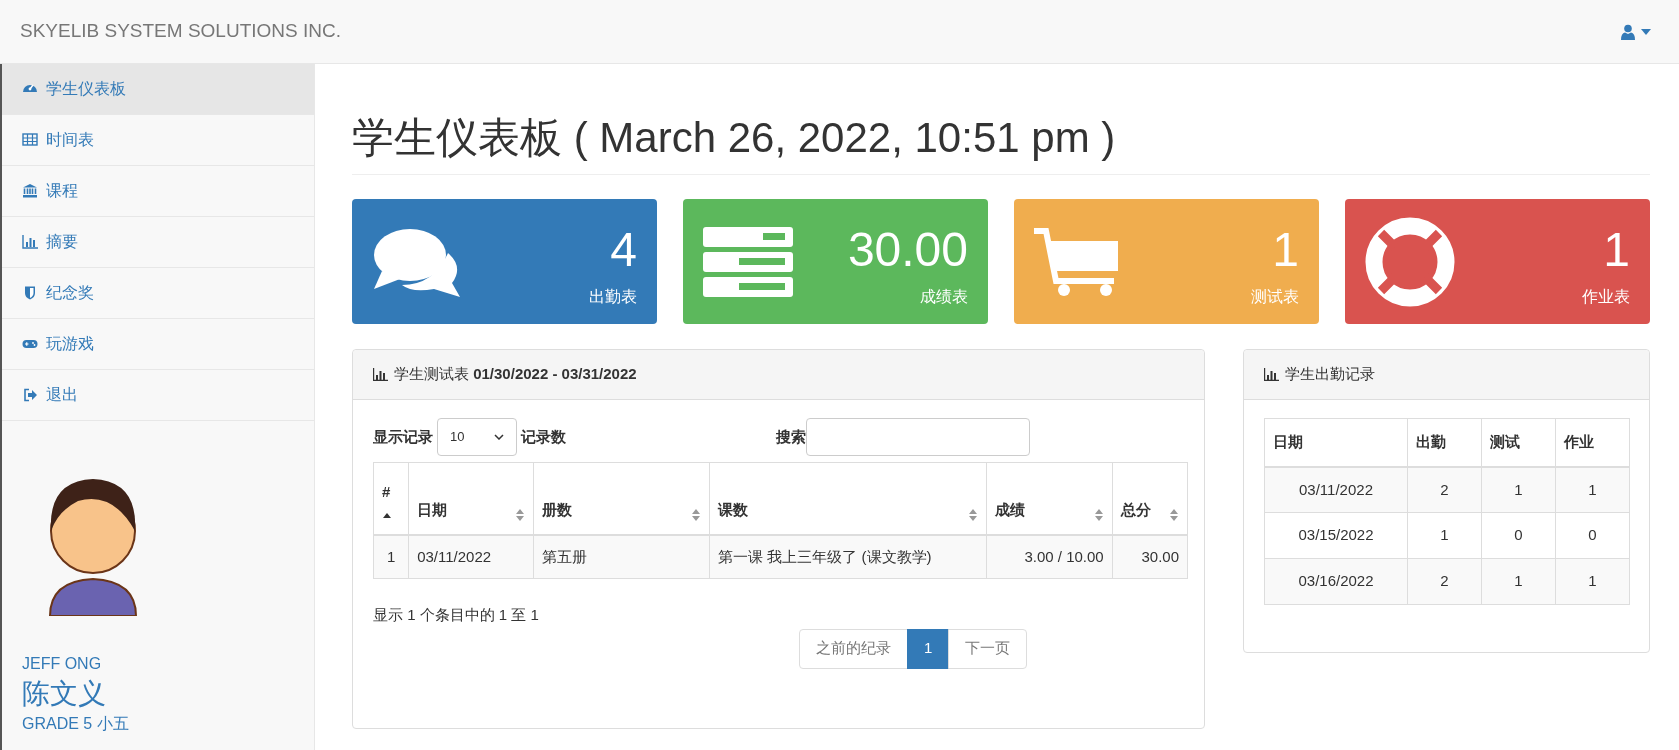 The image size is (1679, 750). Describe the element at coordinates (1628, 31) in the screenshot. I see `user-icon` at that location.